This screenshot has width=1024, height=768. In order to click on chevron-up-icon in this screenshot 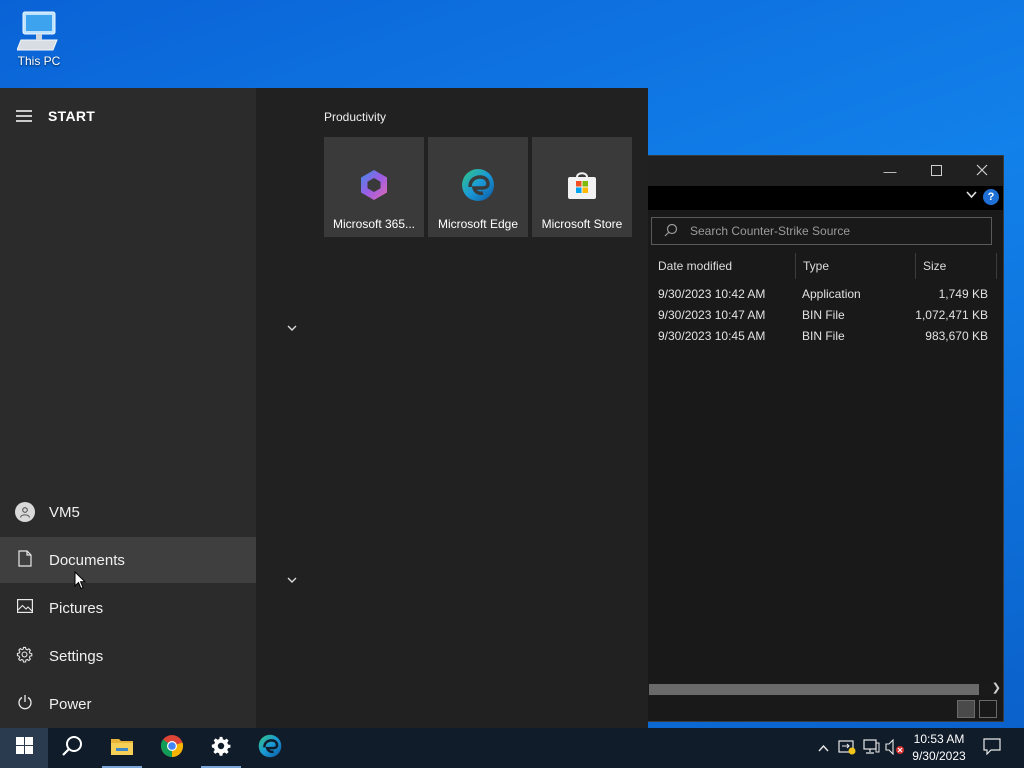, I will do `click(823, 748)`.